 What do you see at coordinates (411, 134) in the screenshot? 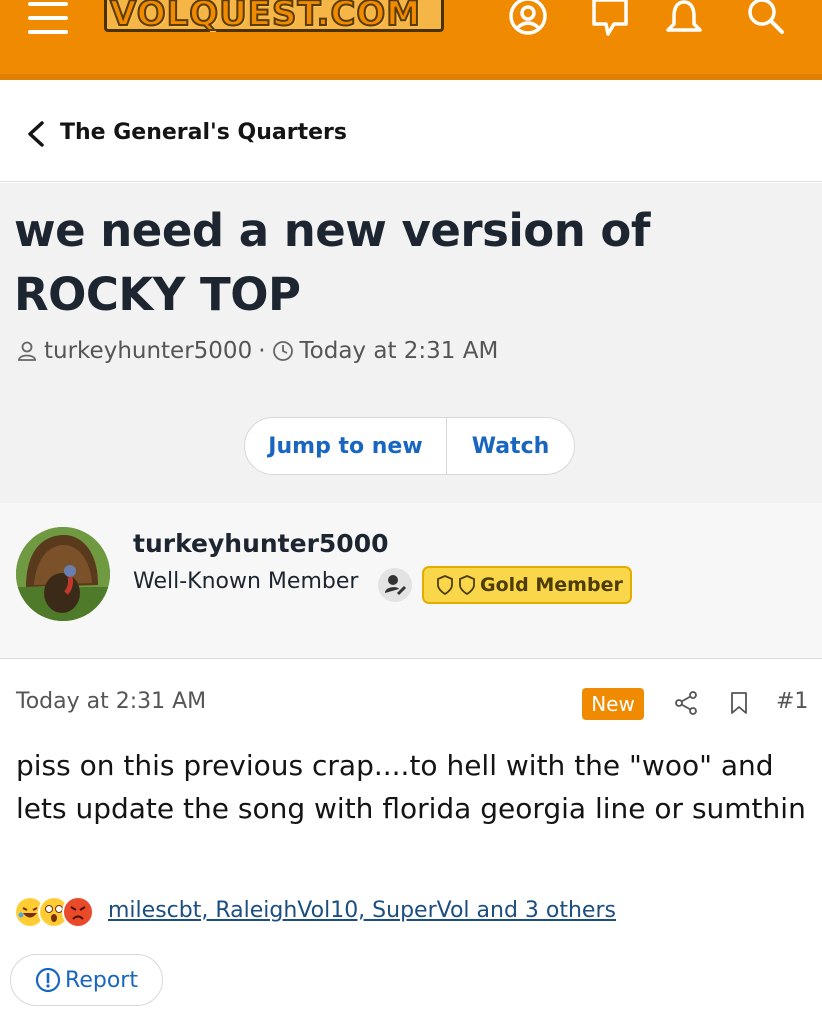
I see `breadcrumb: The General's Quarters` at bounding box center [411, 134].